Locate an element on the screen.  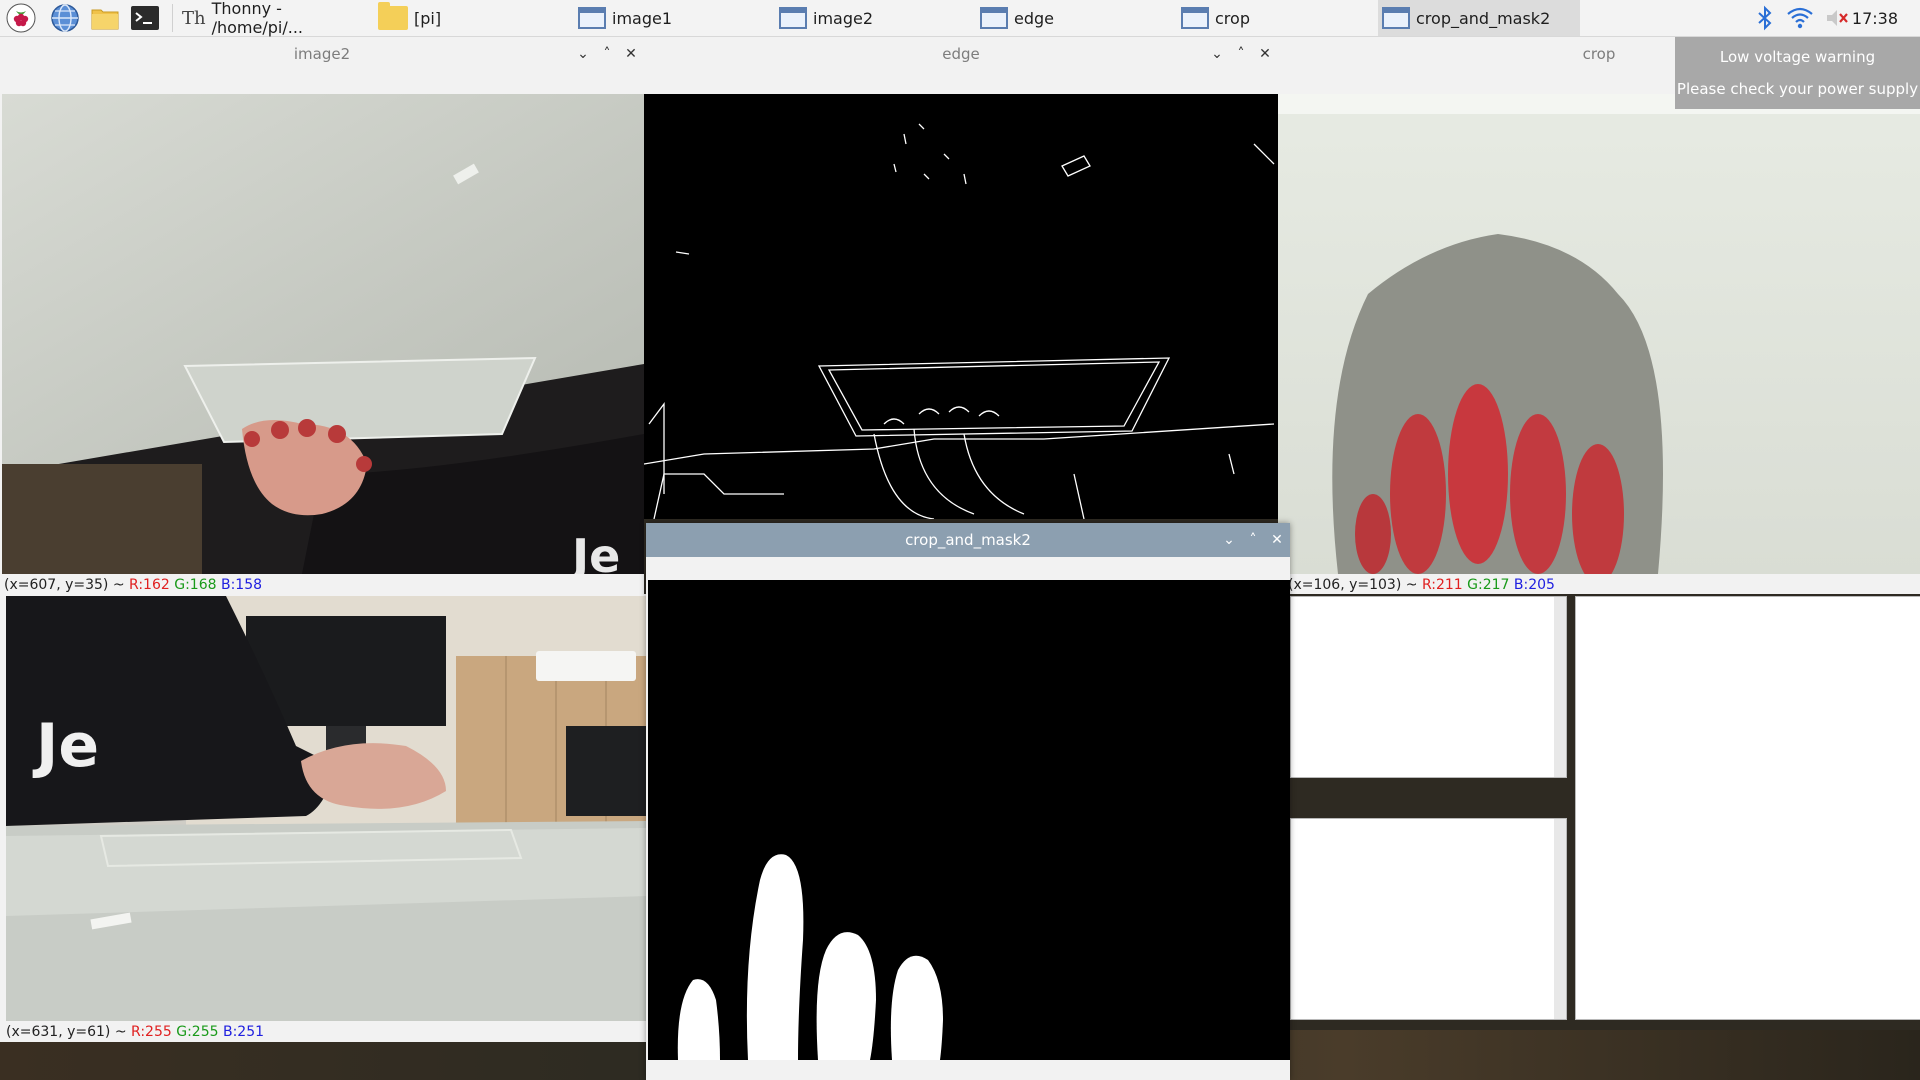
pixel-coords: (x=106, y=103) ~ is located at coordinates (1355, 585).